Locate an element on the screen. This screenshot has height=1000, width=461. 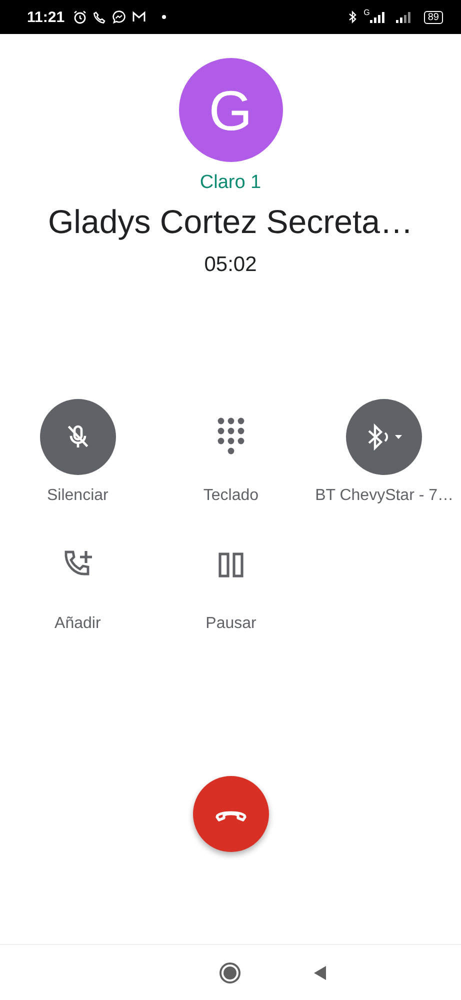
battery-level: 89 is located at coordinates (433, 17).